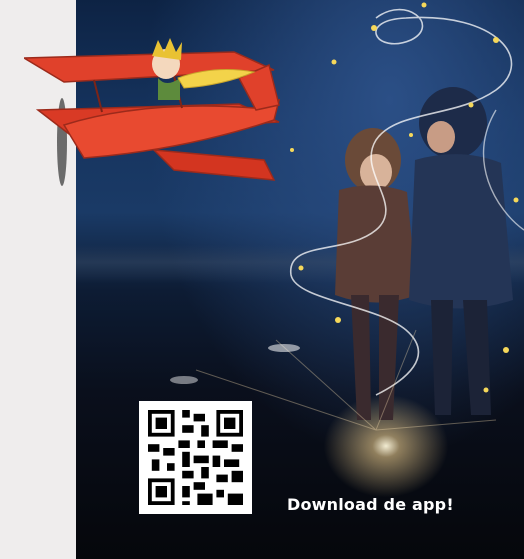 This screenshot has width=524, height=559. Describe the element at coordinates (370, 504) in the screenshot. I see `download-app-text: Download de app!` at that location.